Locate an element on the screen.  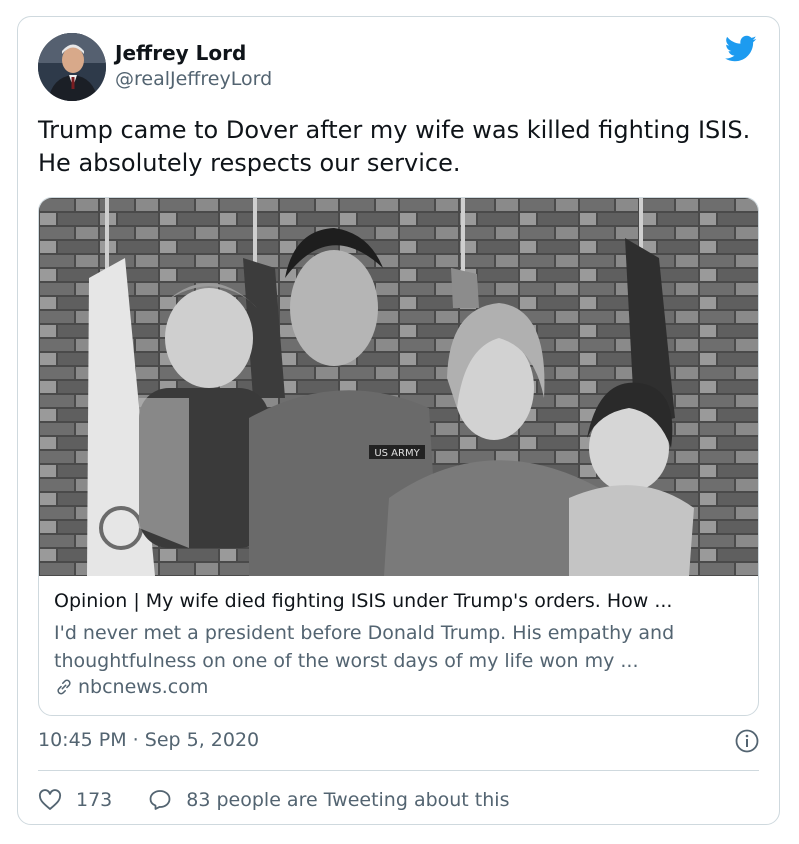
info-icon is located at coordinates (747, 741).